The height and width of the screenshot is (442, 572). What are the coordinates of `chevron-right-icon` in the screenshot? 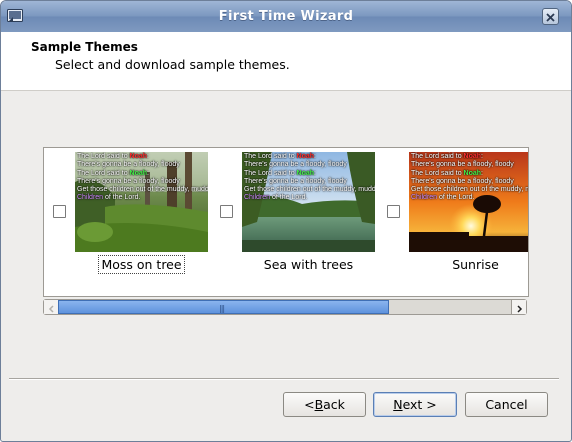 It's located at (519, 307).